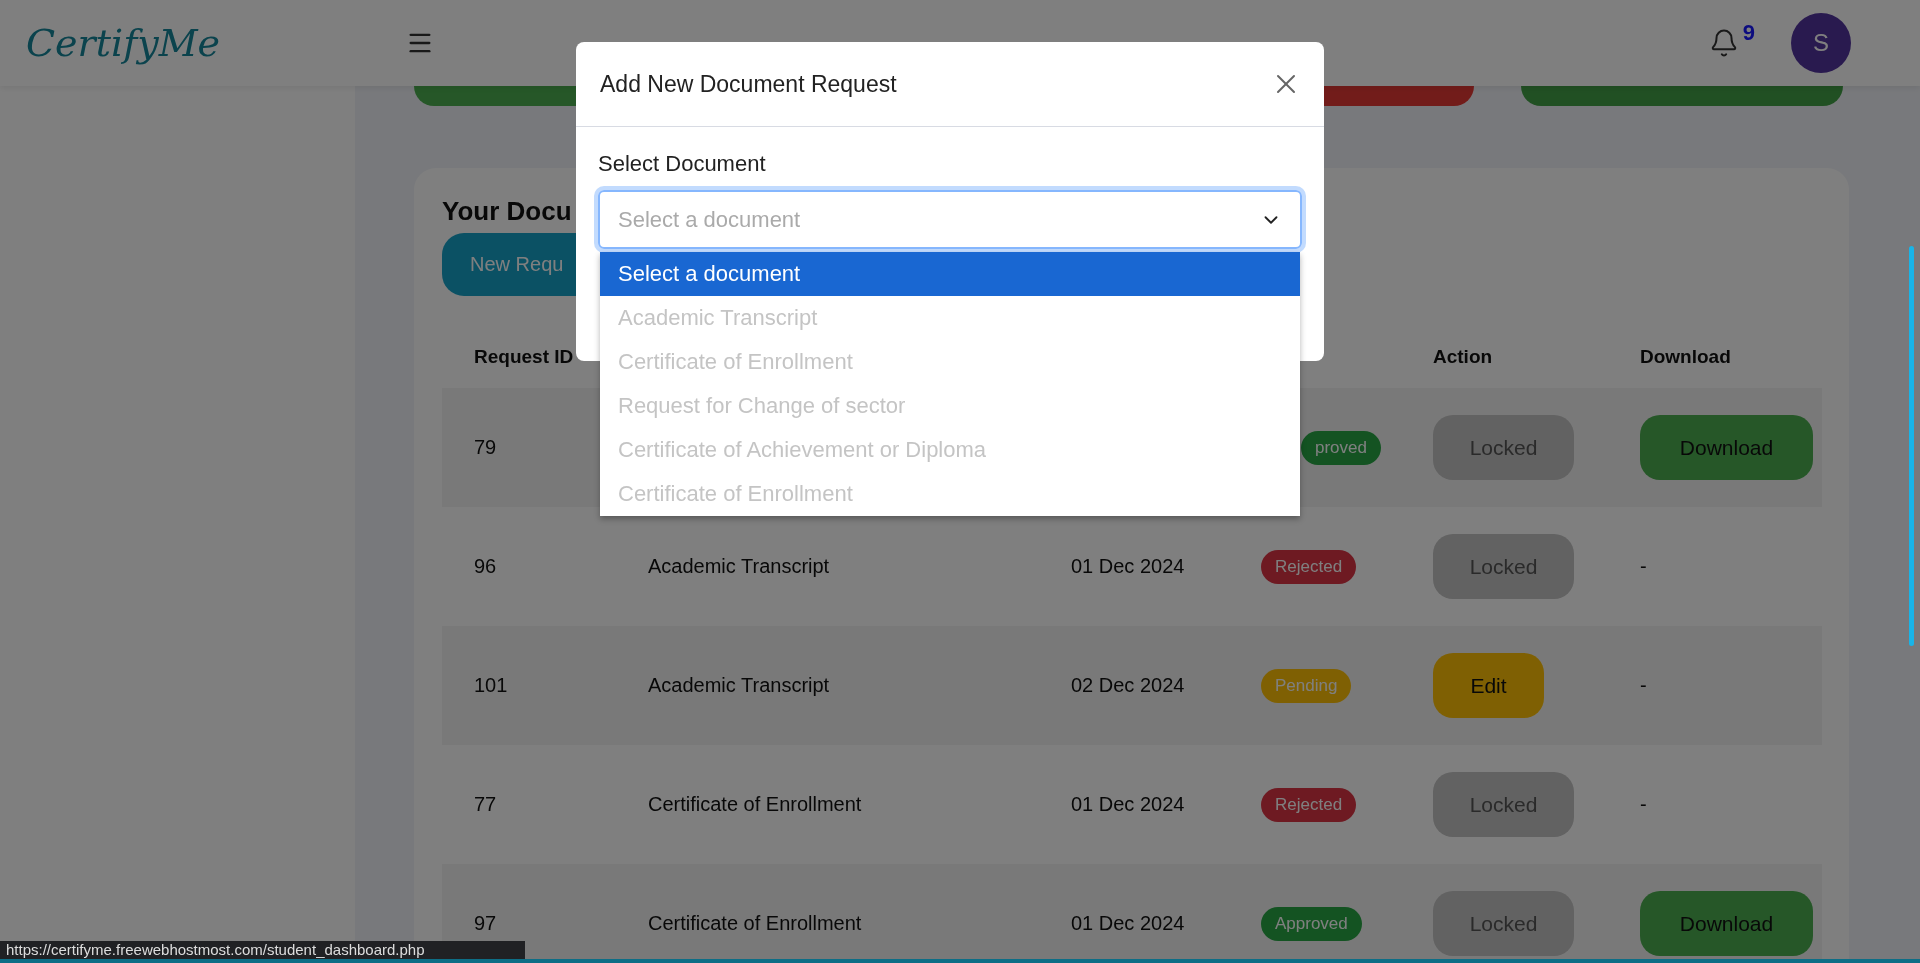 This screenshot has width=1920, height=963. Describe the element at coordinates (262, 950) in the screenshot. I see `link-preview: https://certifyme.freewebhostmost.com/student_dashboard.php` at that location.